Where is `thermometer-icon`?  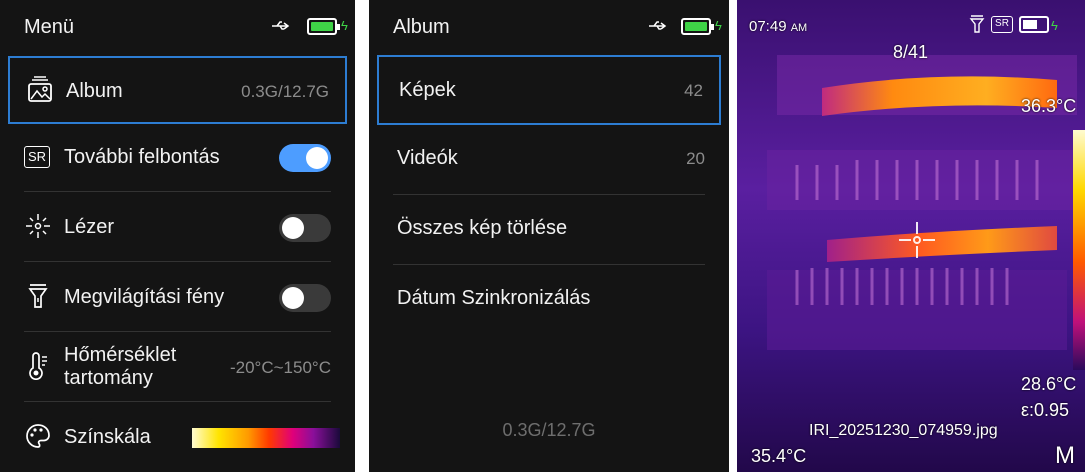 thermometer-icon is located at coordinates (38, 366).